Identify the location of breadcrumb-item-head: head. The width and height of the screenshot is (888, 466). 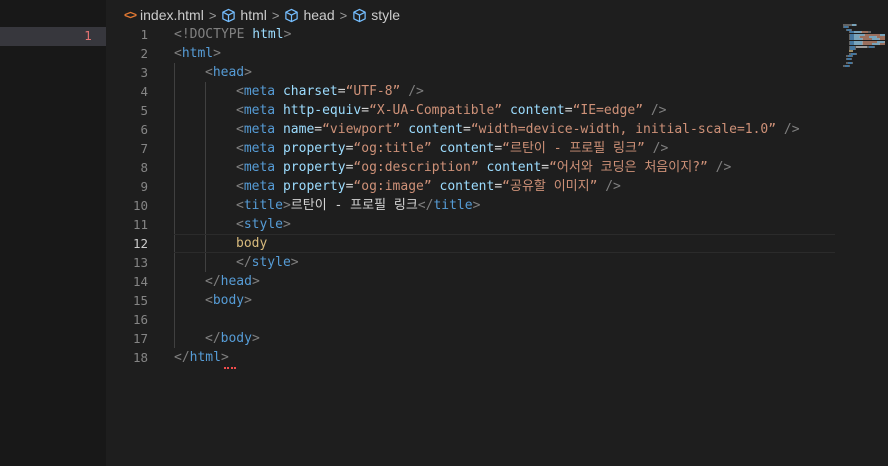
(309, 15).